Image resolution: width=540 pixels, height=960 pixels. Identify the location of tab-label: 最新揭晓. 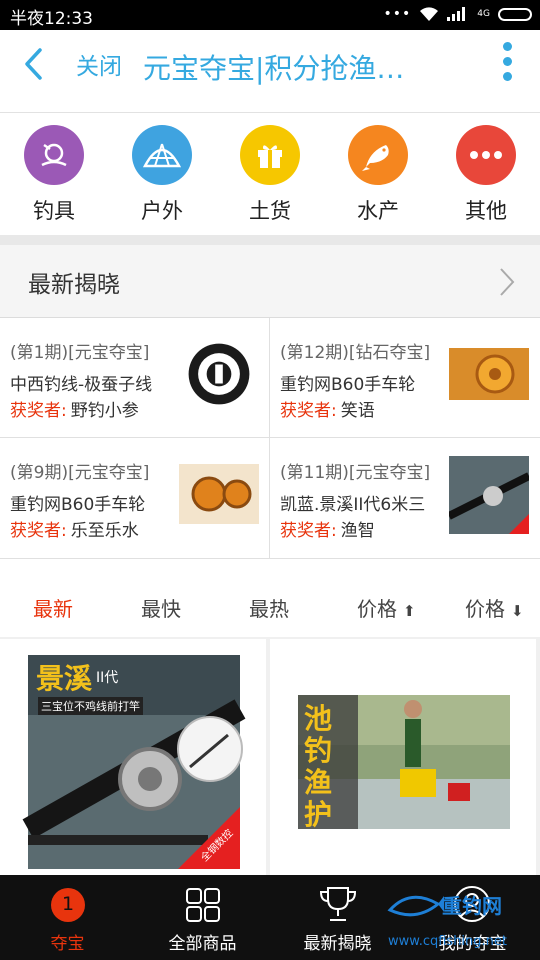
(337, 944).